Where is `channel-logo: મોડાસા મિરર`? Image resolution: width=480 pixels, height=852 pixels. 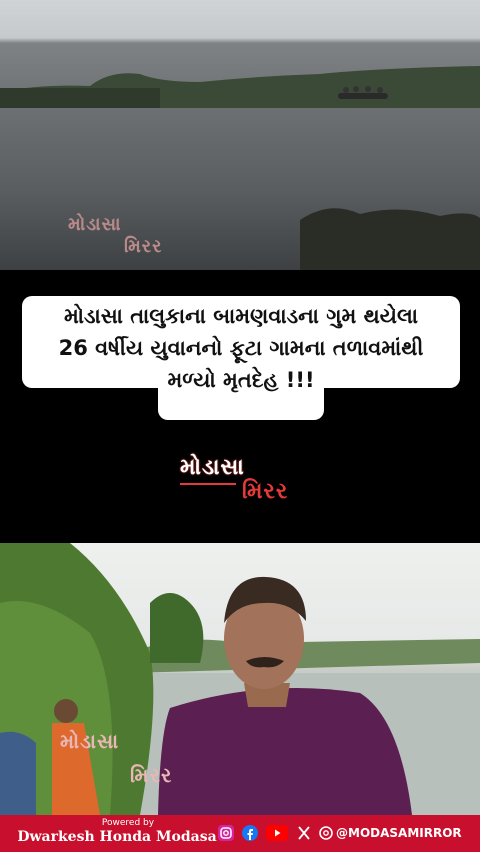 channel-logo: મોડાસા મિરર is located at coordinates (240, 483).